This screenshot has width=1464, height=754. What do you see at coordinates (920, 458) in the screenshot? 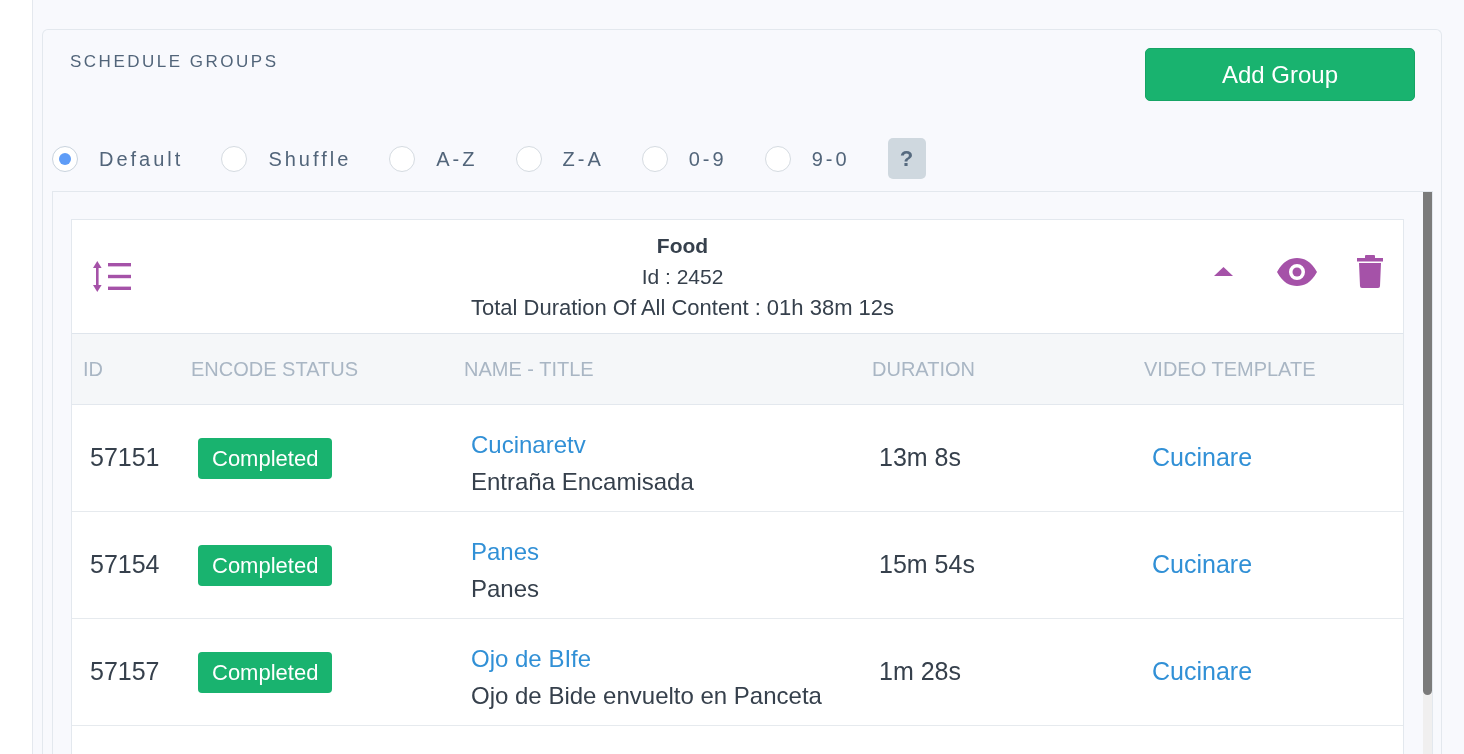
I see `table-cell-text: 13m 8s` at bounding box center [920, 458].